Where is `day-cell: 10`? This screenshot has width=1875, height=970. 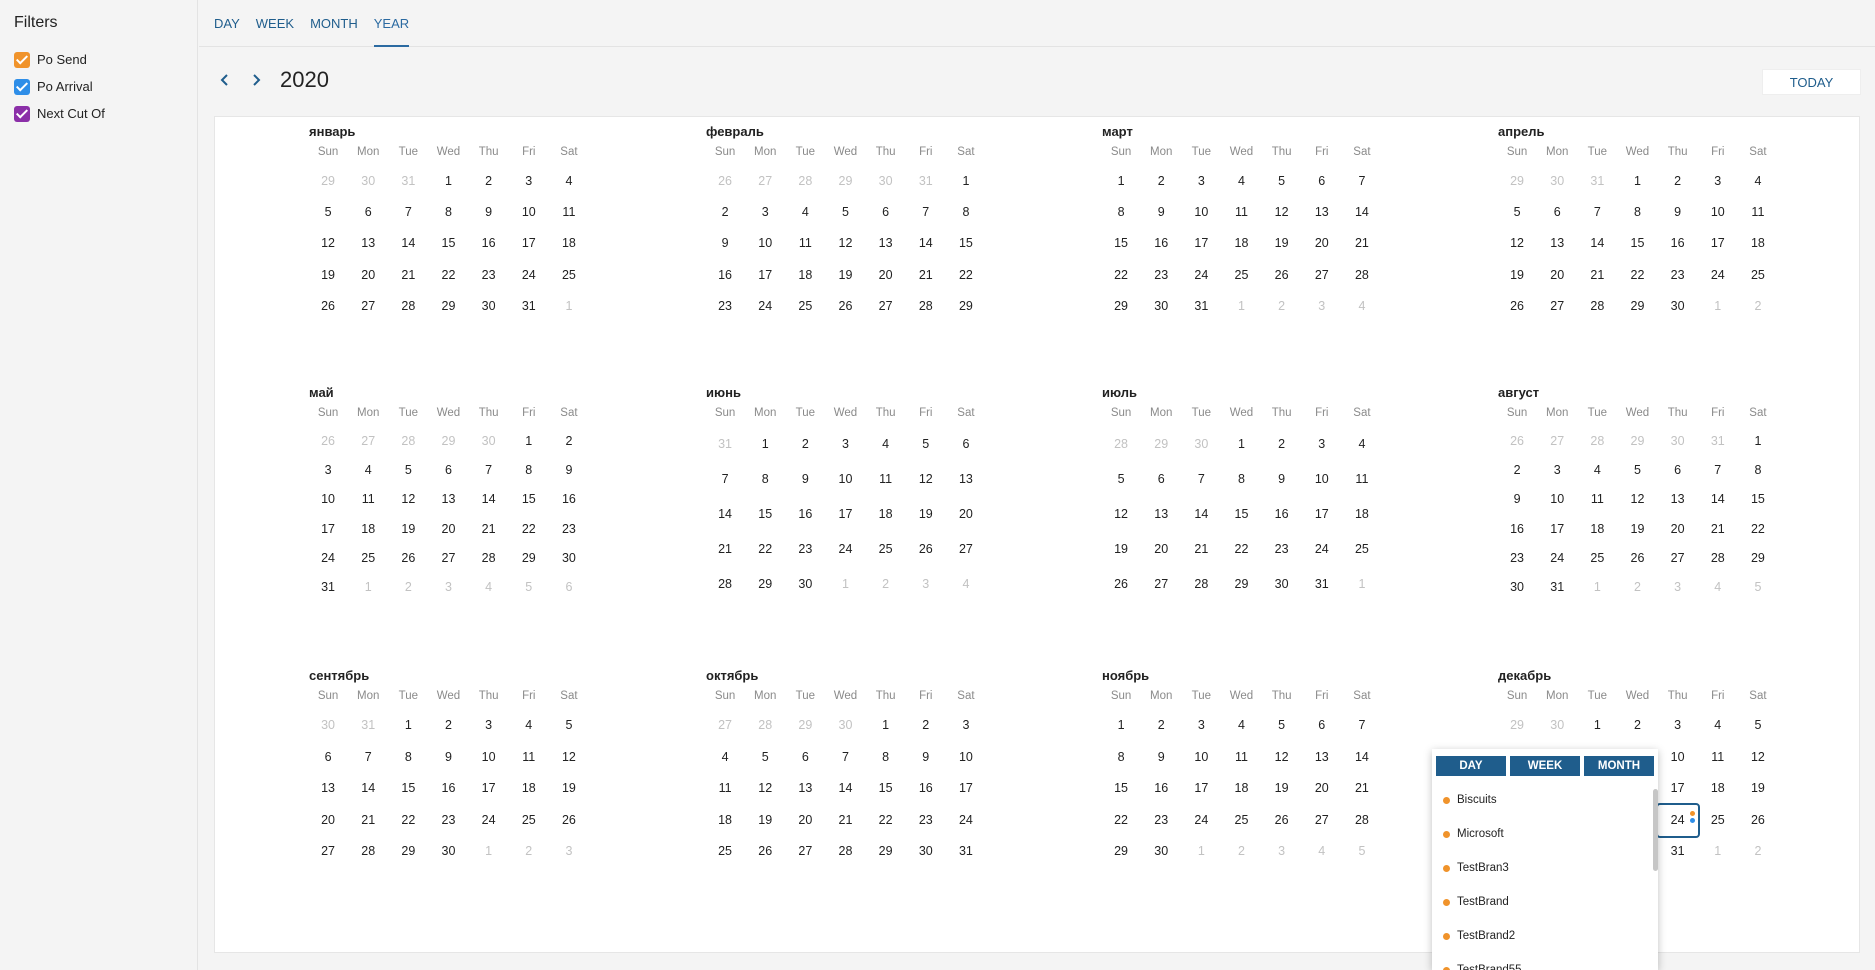 day-cell: 10 is located at coordinates (1201, 212).